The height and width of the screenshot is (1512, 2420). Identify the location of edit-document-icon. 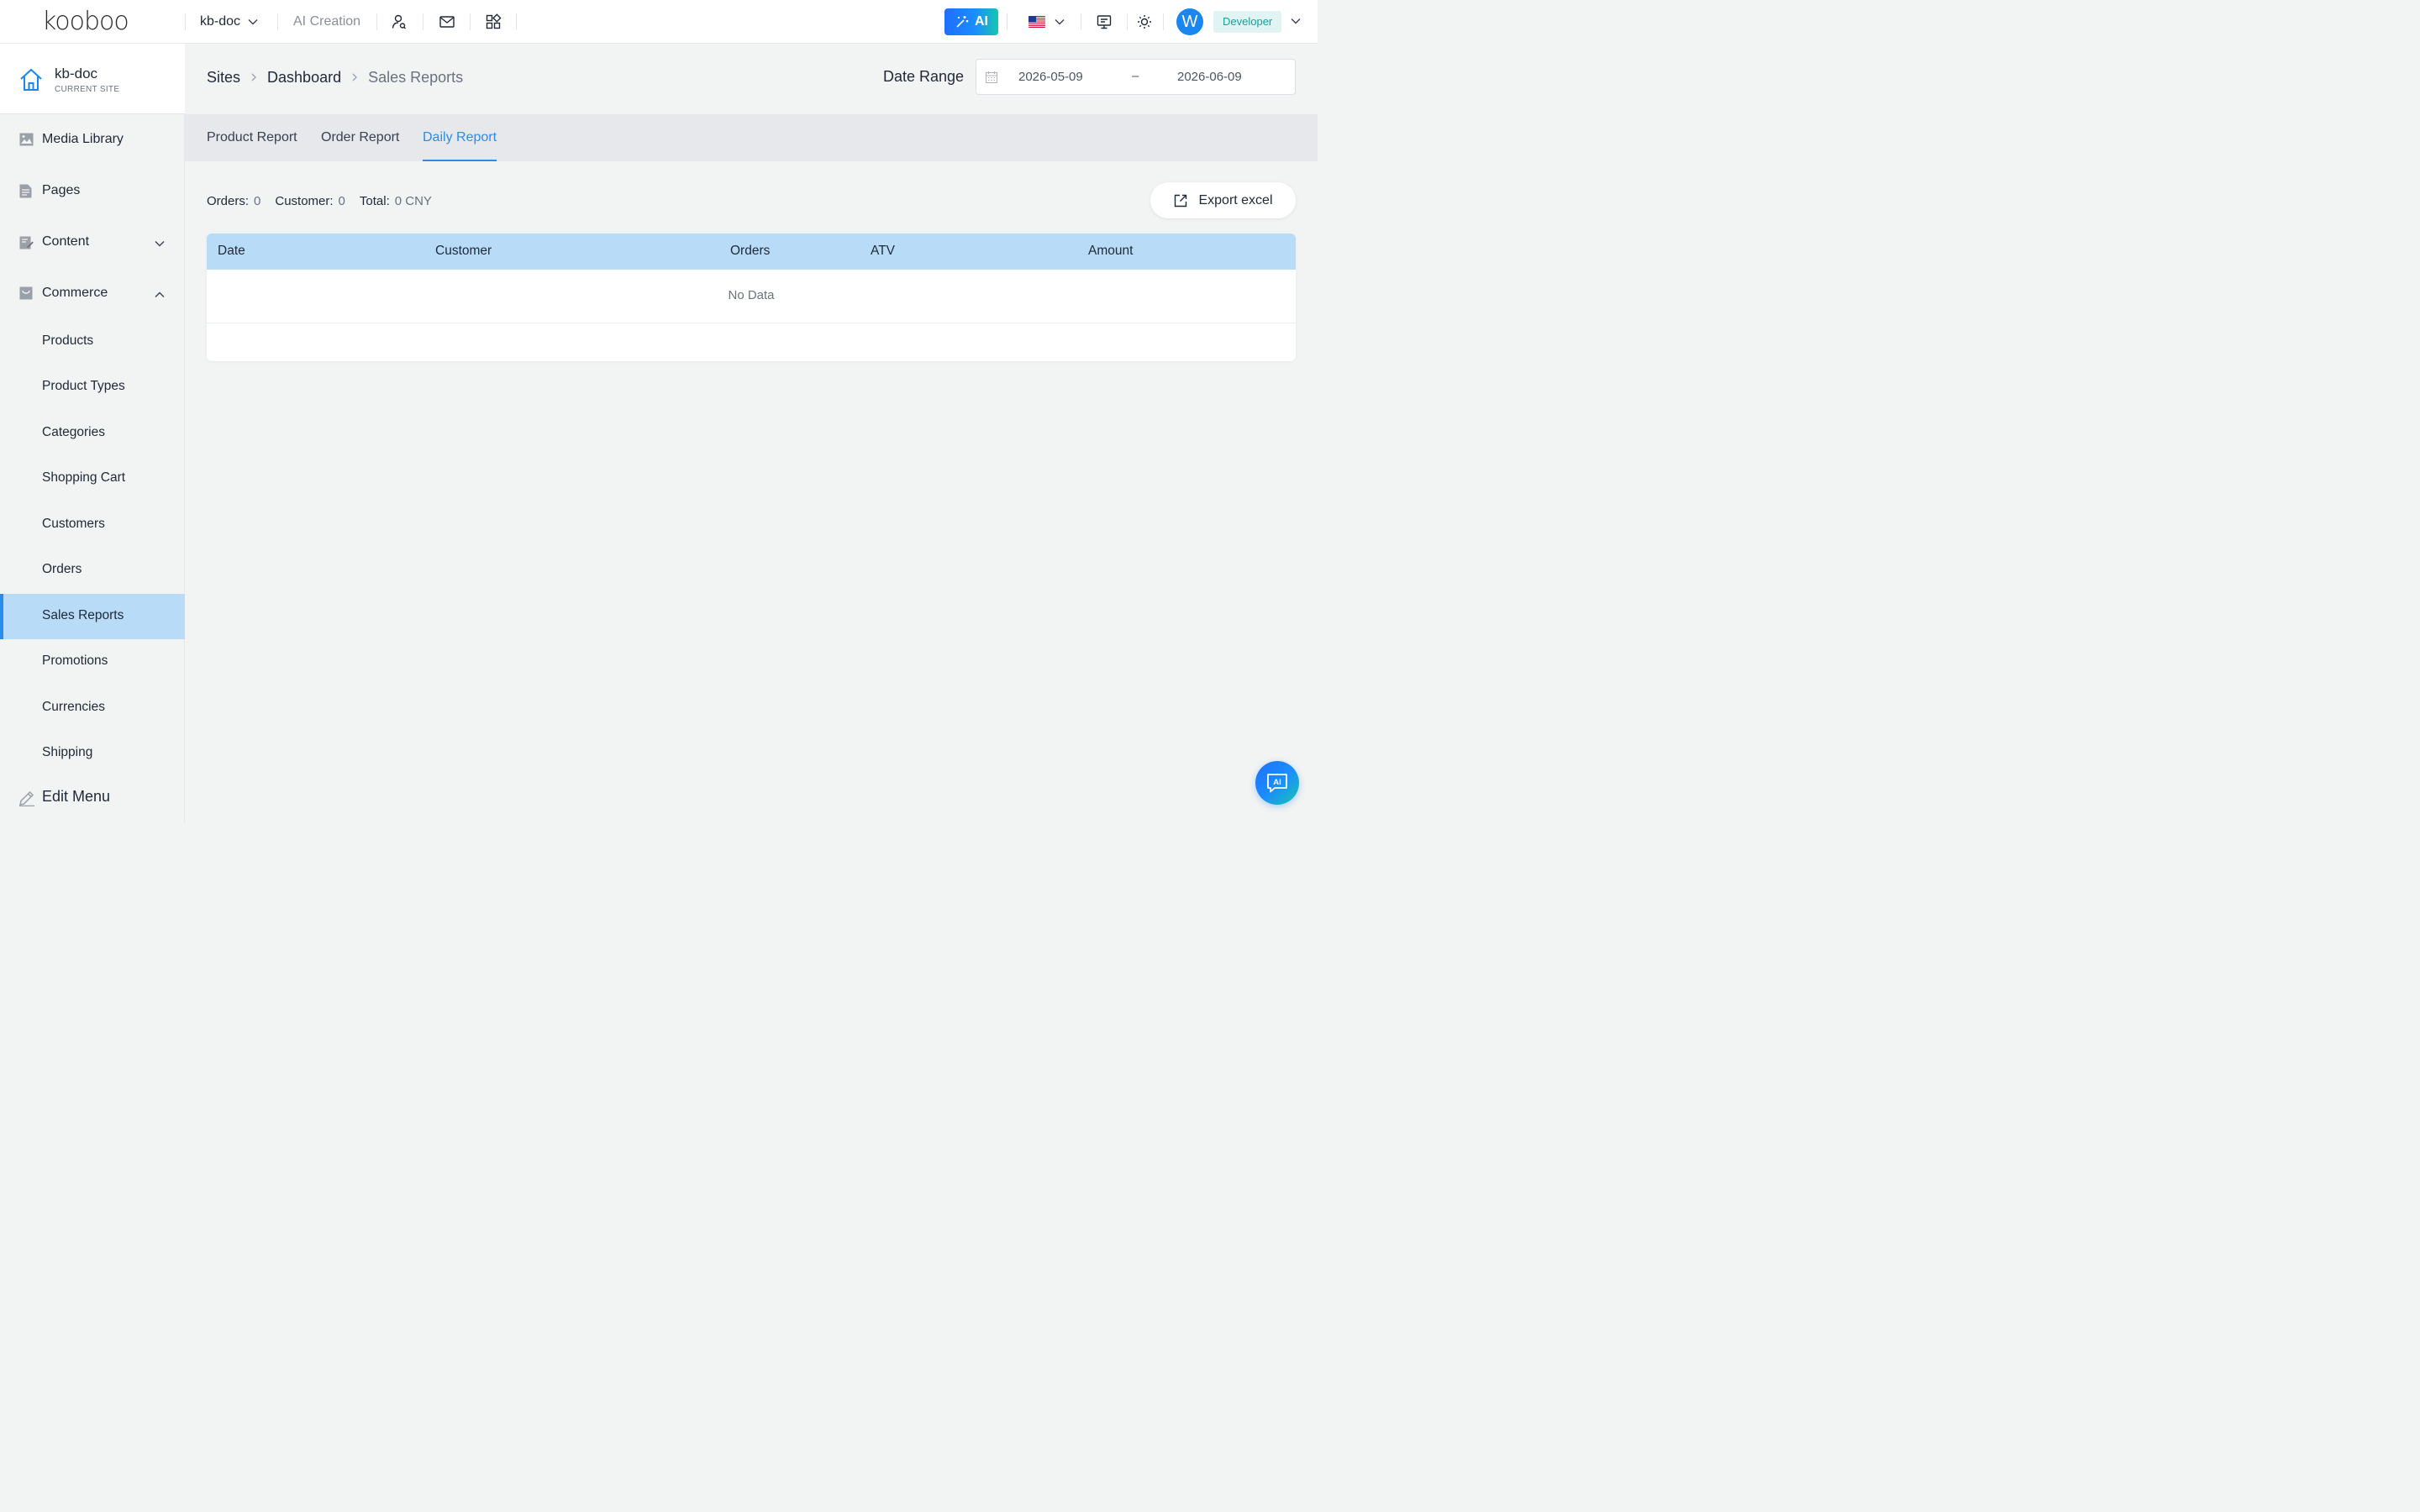
(26, 242).